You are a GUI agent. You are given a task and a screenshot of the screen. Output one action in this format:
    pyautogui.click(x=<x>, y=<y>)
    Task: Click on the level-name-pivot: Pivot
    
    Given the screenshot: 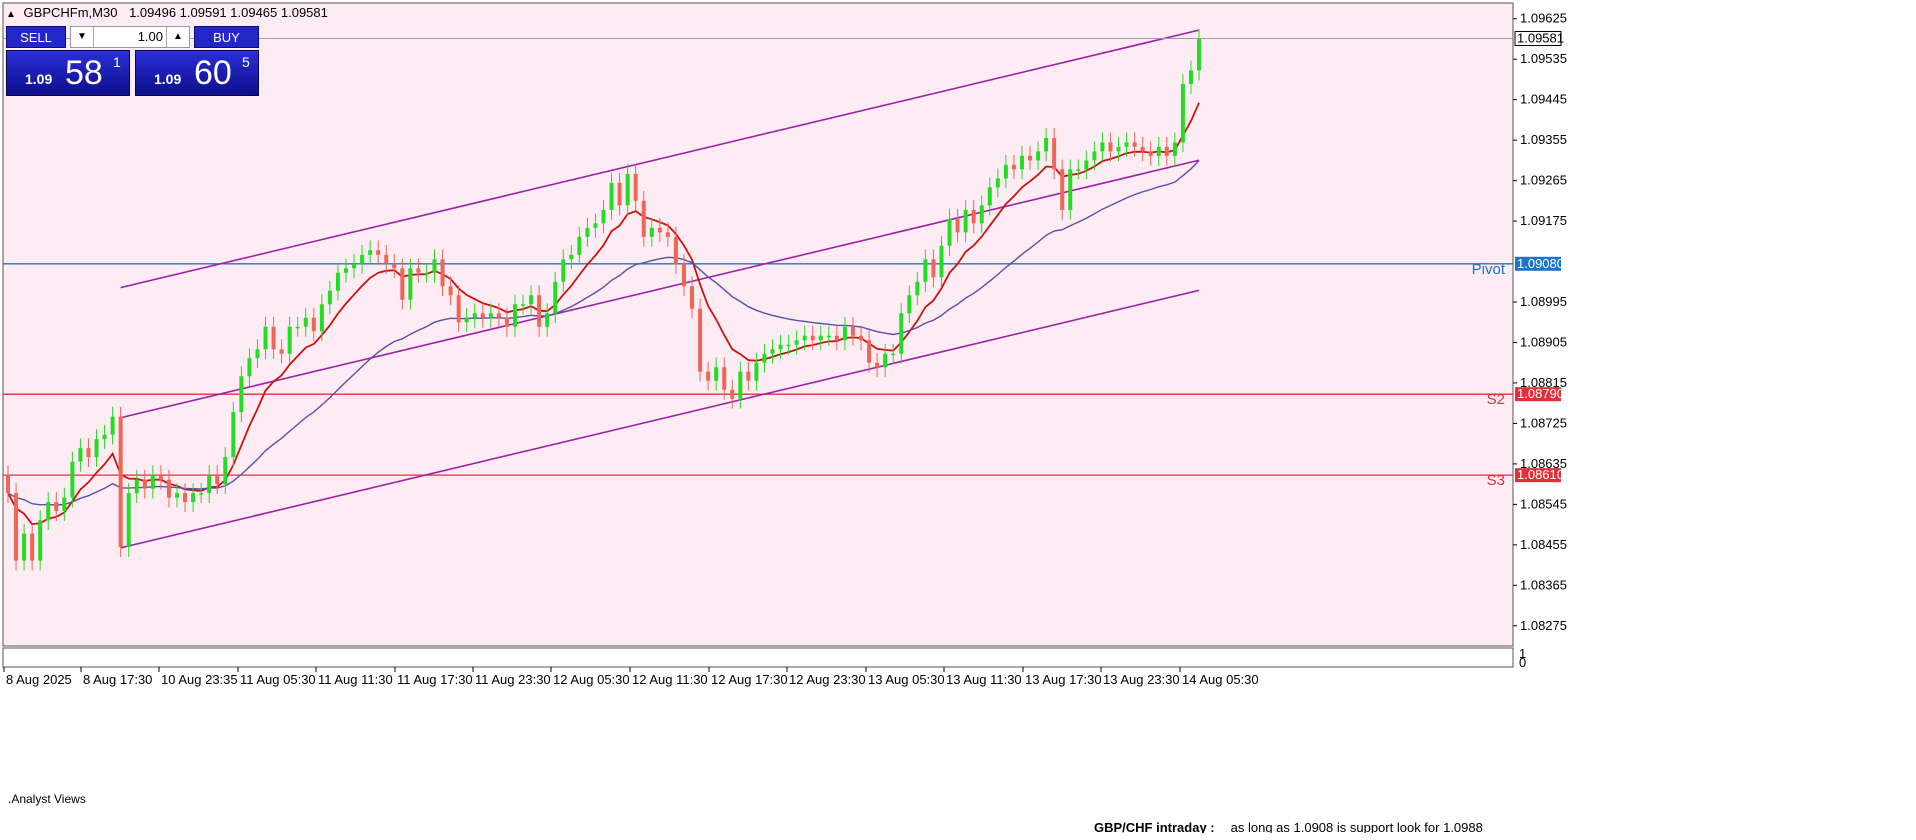 What is the action you would take?
    pyautogui.click(x=1489, y=269)
    